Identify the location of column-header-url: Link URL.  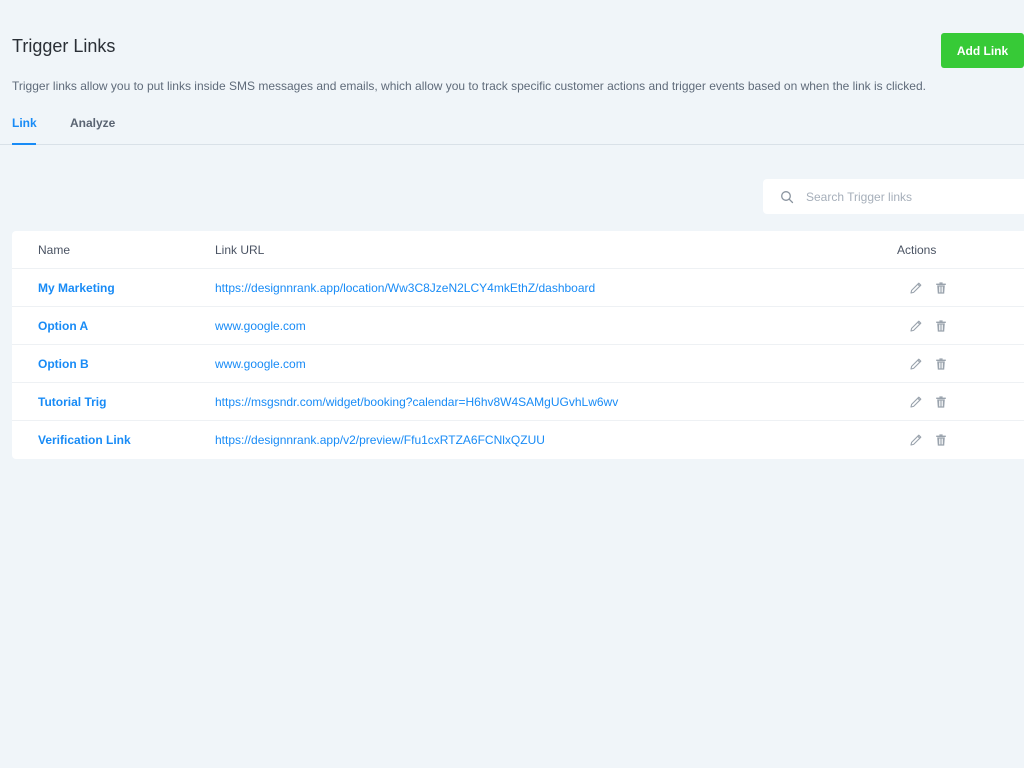
(240, 249).